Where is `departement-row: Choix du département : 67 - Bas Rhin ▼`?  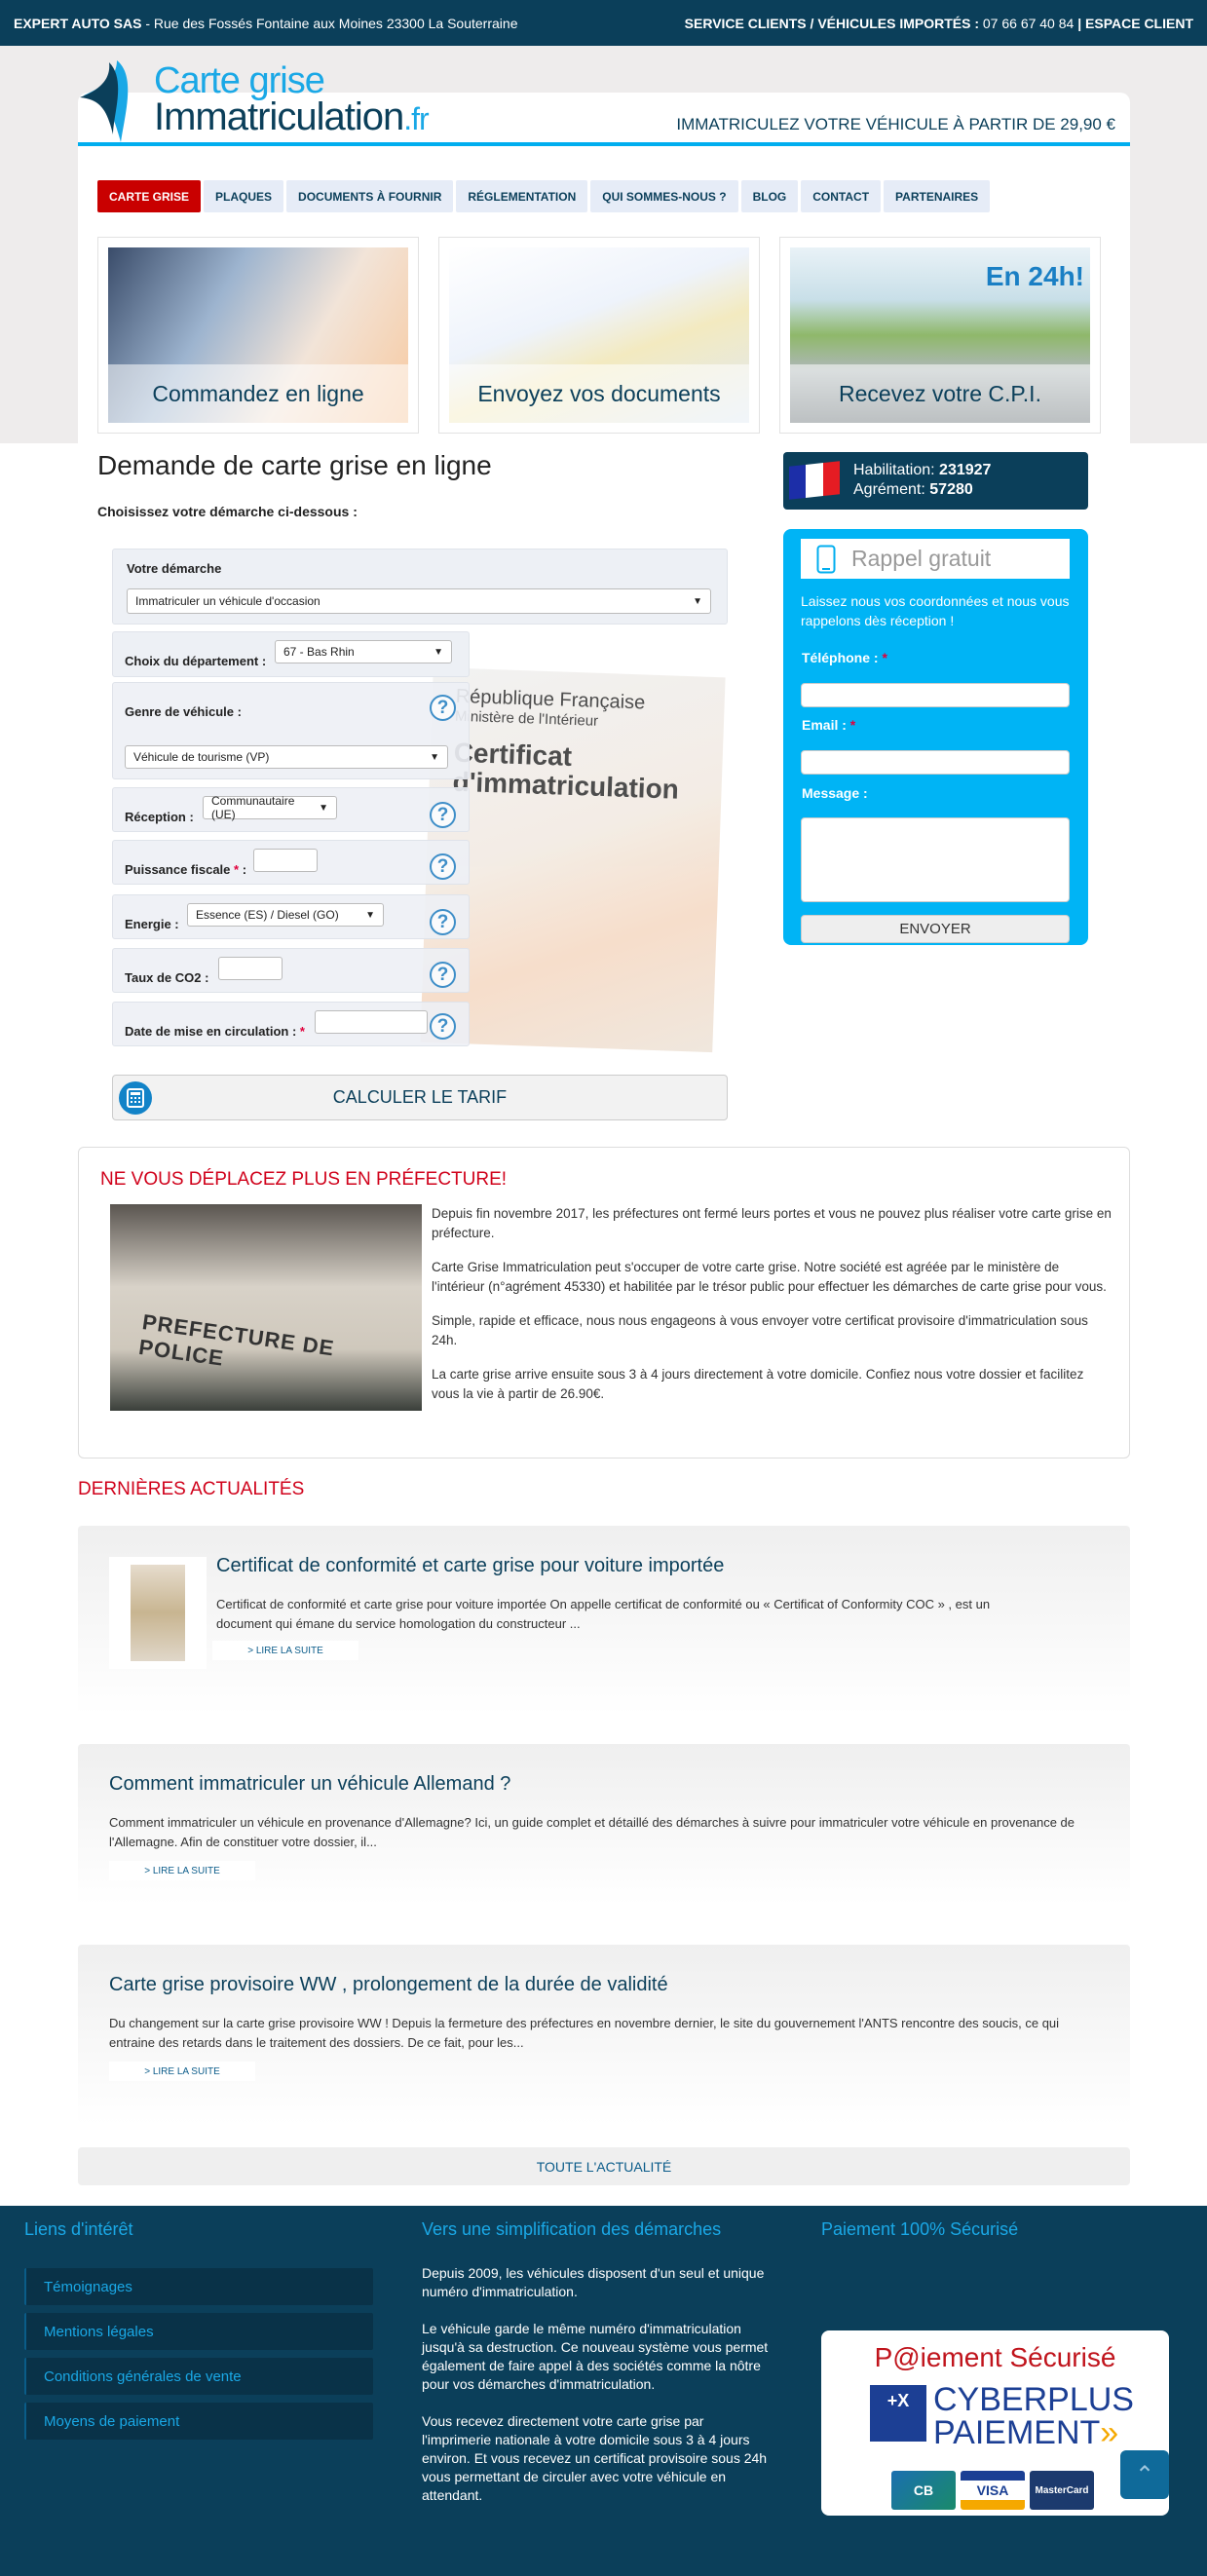 departement-row: Choix du département : 67 - Bas Rhin ▼ is located at coordinates (291, 654).